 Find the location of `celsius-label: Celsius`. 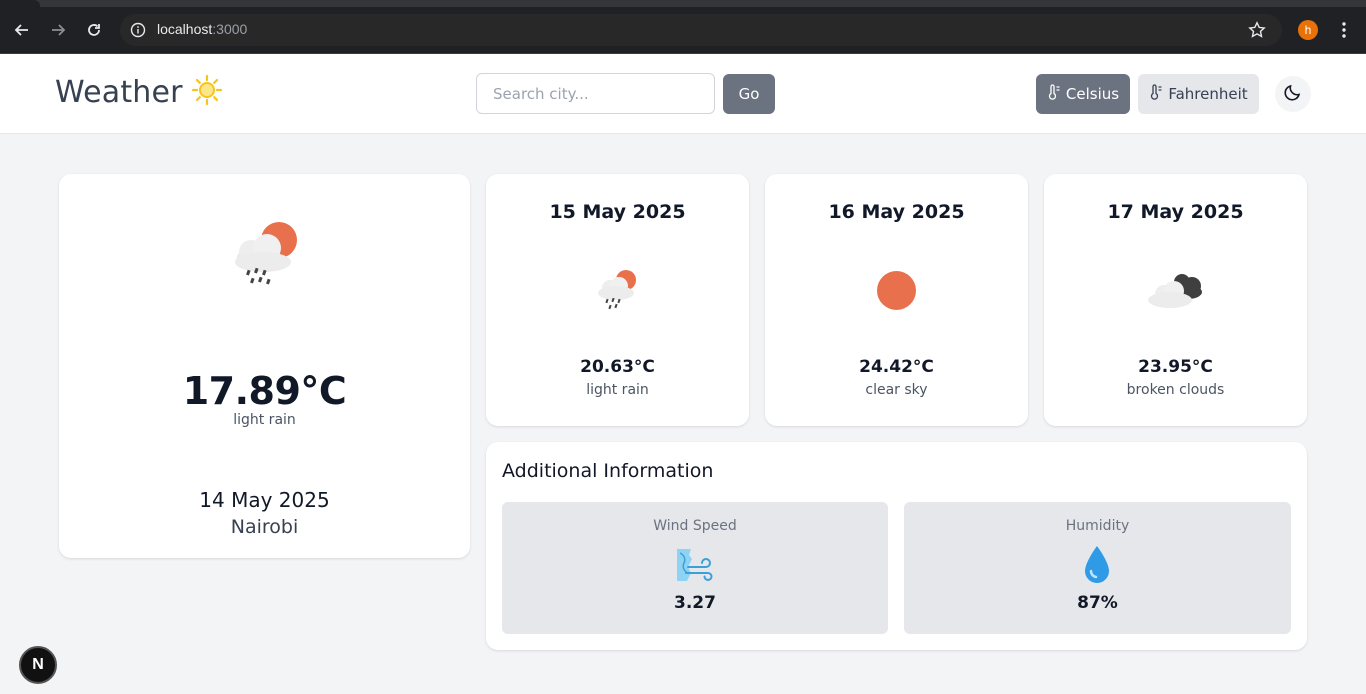

celsius-label: Celsius is located at coordinates (1092, 94).